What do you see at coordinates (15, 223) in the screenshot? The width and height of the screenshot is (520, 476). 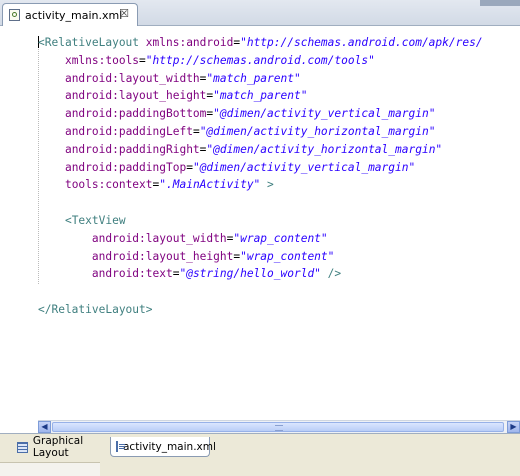 I see `line-ruler` at bounding box center [15, 223].